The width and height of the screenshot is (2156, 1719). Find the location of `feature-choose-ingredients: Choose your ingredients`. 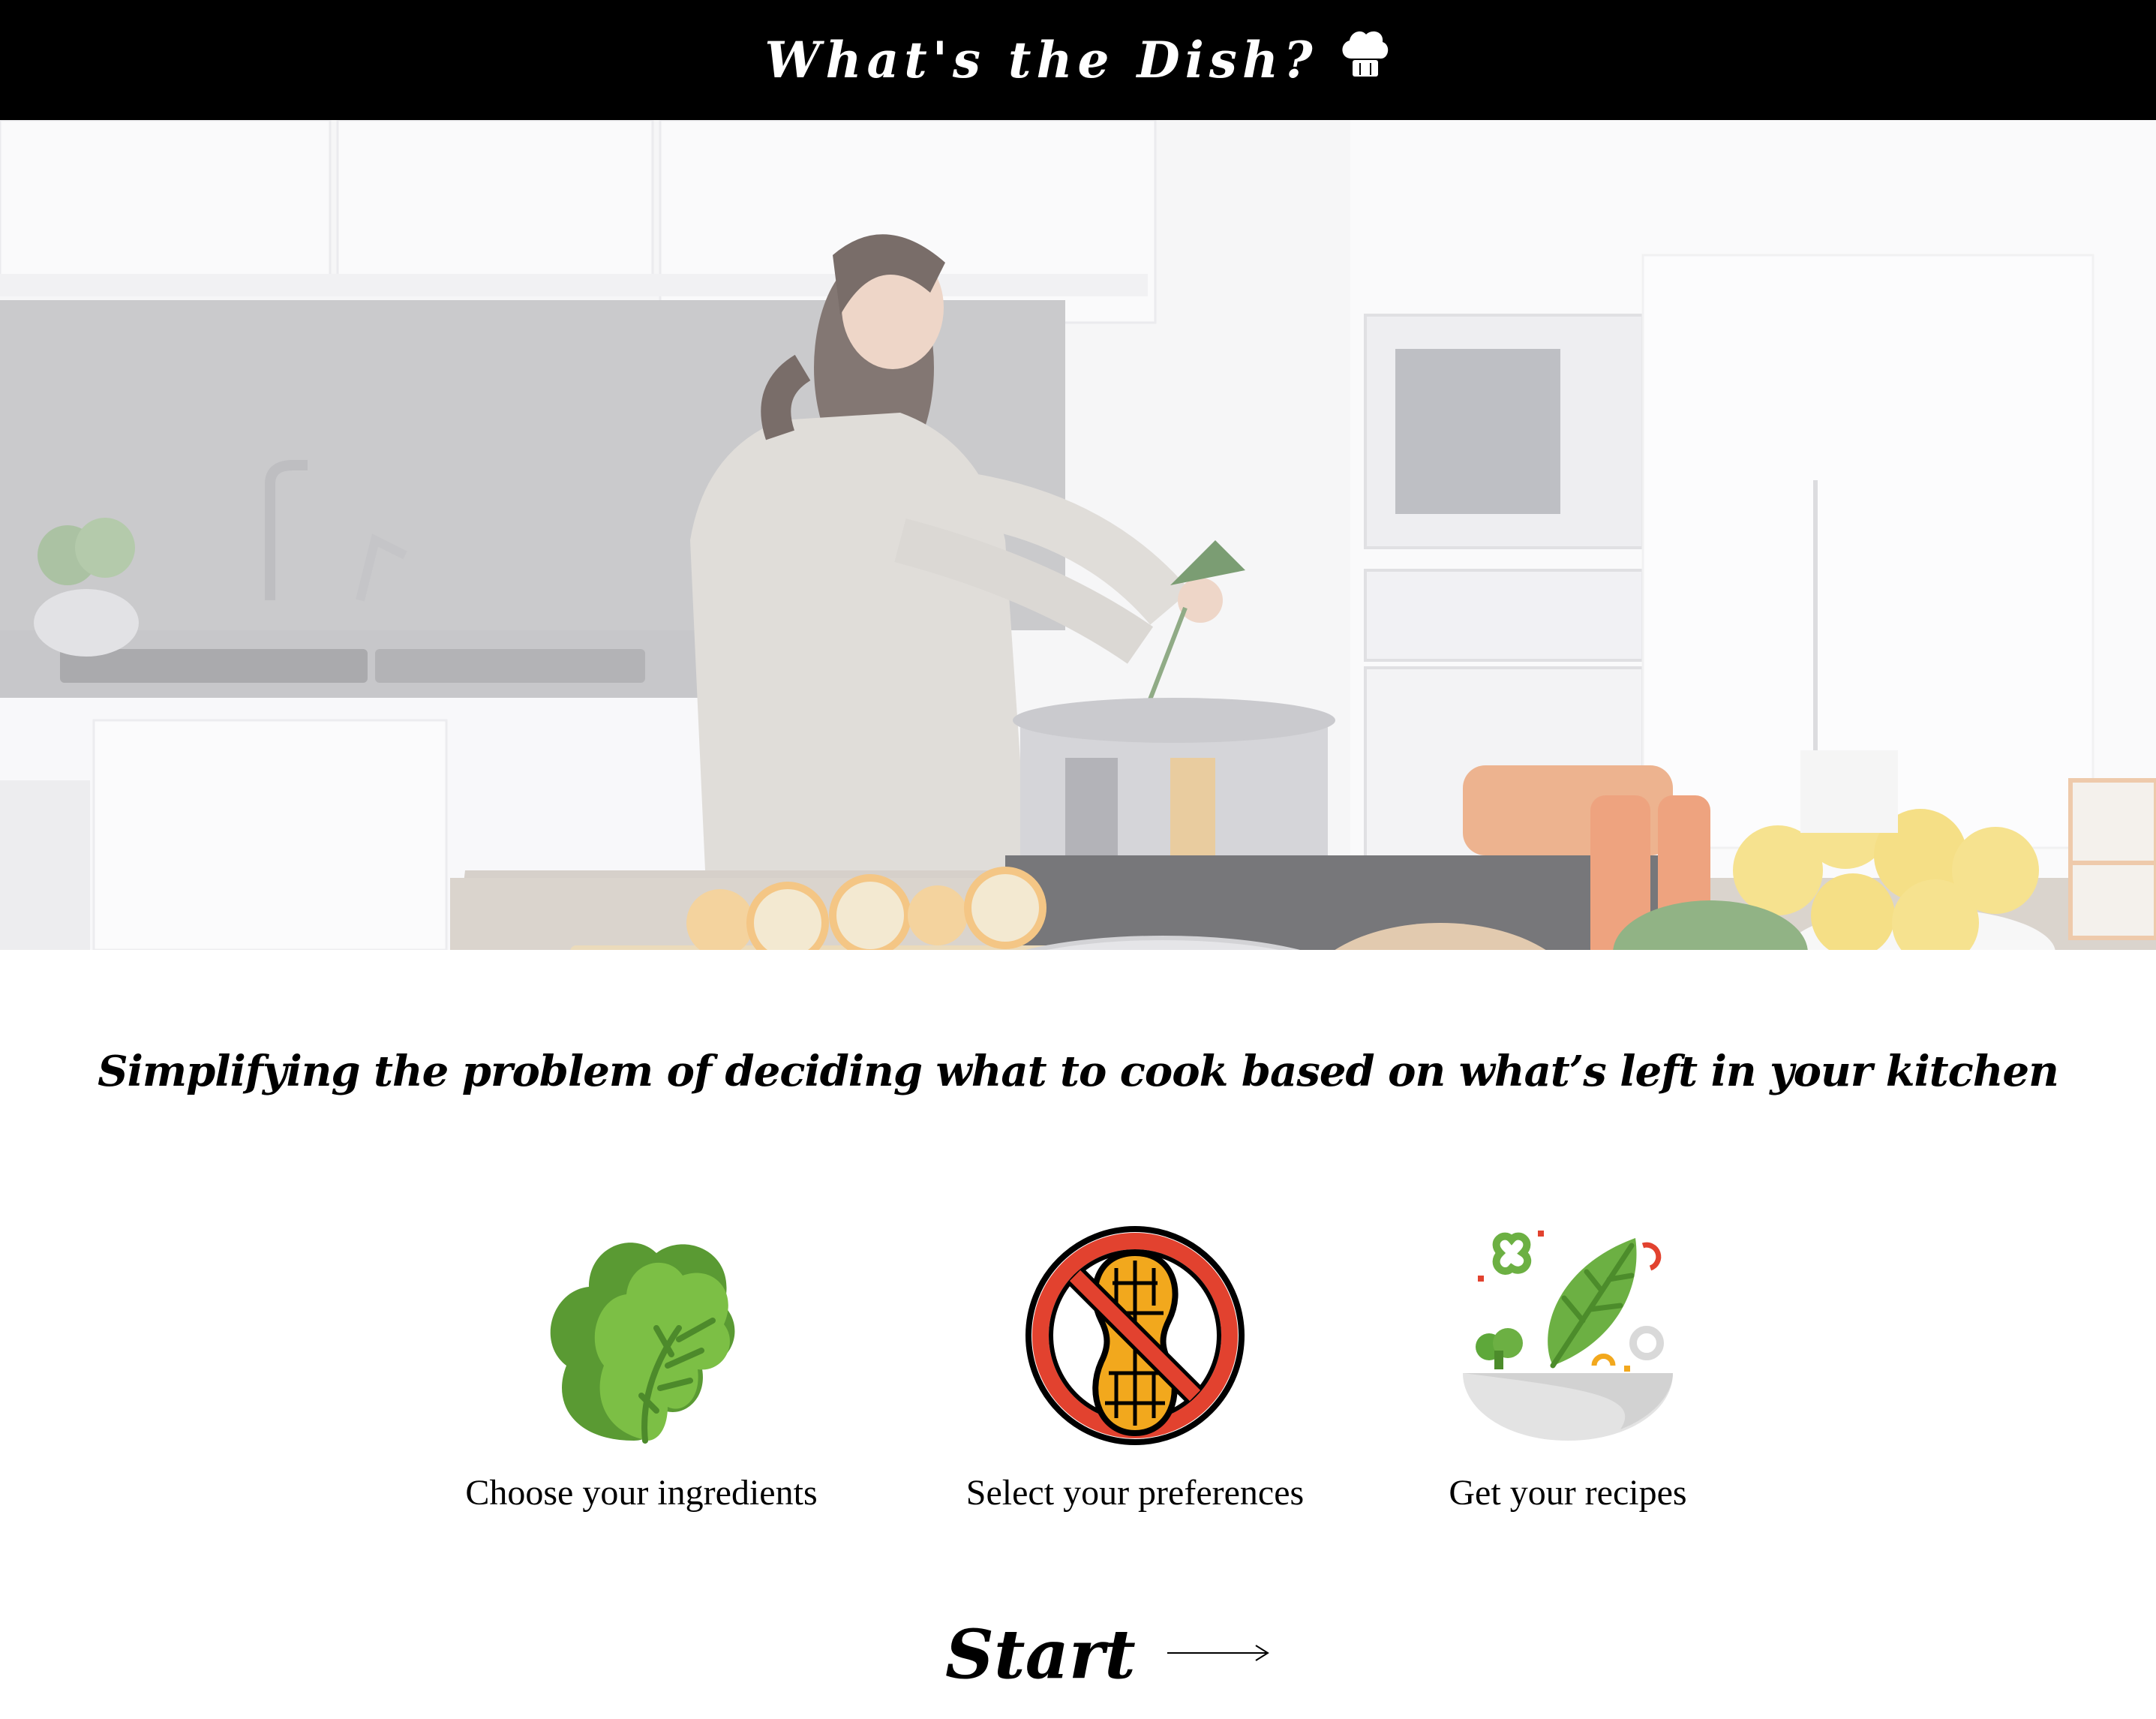

feature-choose-ingredients: Choose your ingredients is located at coordinates (641, 1364).